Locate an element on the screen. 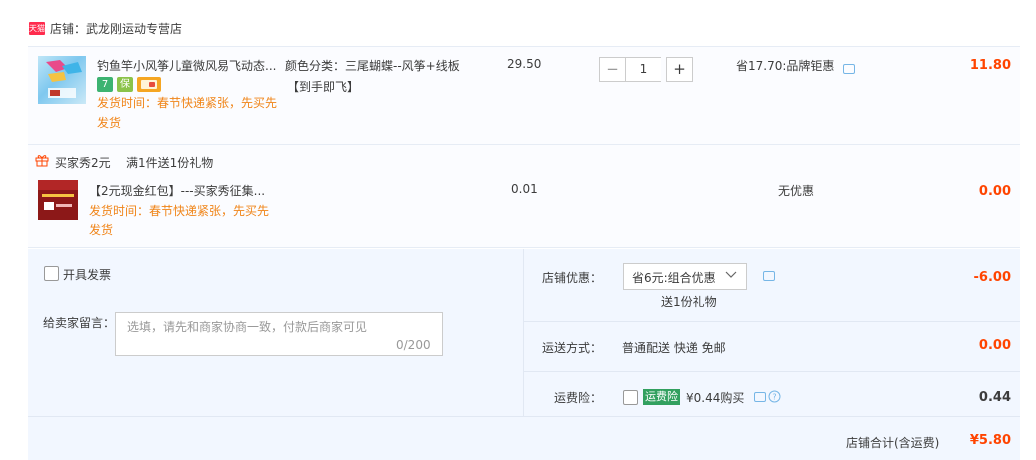 The height and width of the screenshot is (460, 1036). insurance-checkbox is located at coordinates (630, 397).